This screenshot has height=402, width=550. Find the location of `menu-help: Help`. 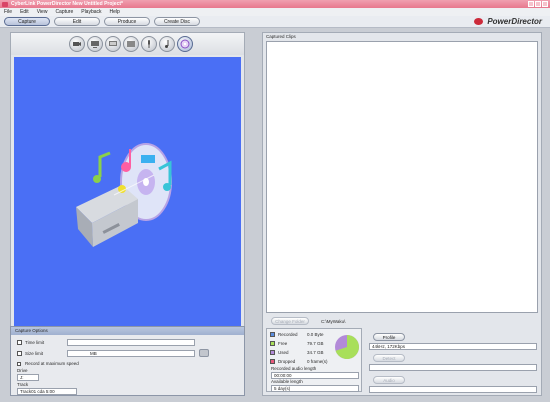

menu-help: Help is located at coordinates (115, 12).